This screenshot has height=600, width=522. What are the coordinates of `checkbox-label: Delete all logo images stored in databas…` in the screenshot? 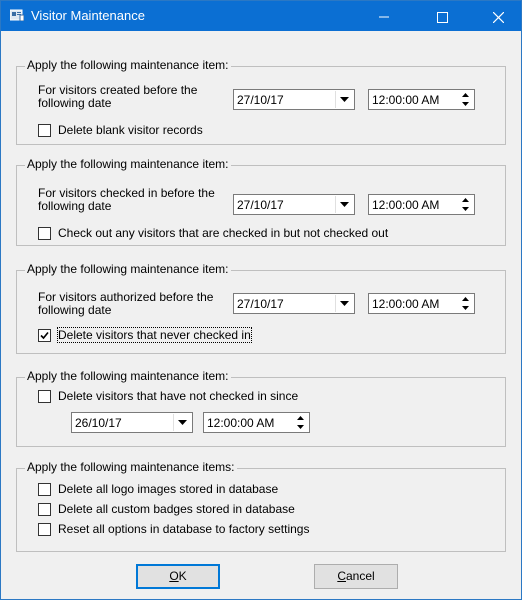 It's located at (168, 489).